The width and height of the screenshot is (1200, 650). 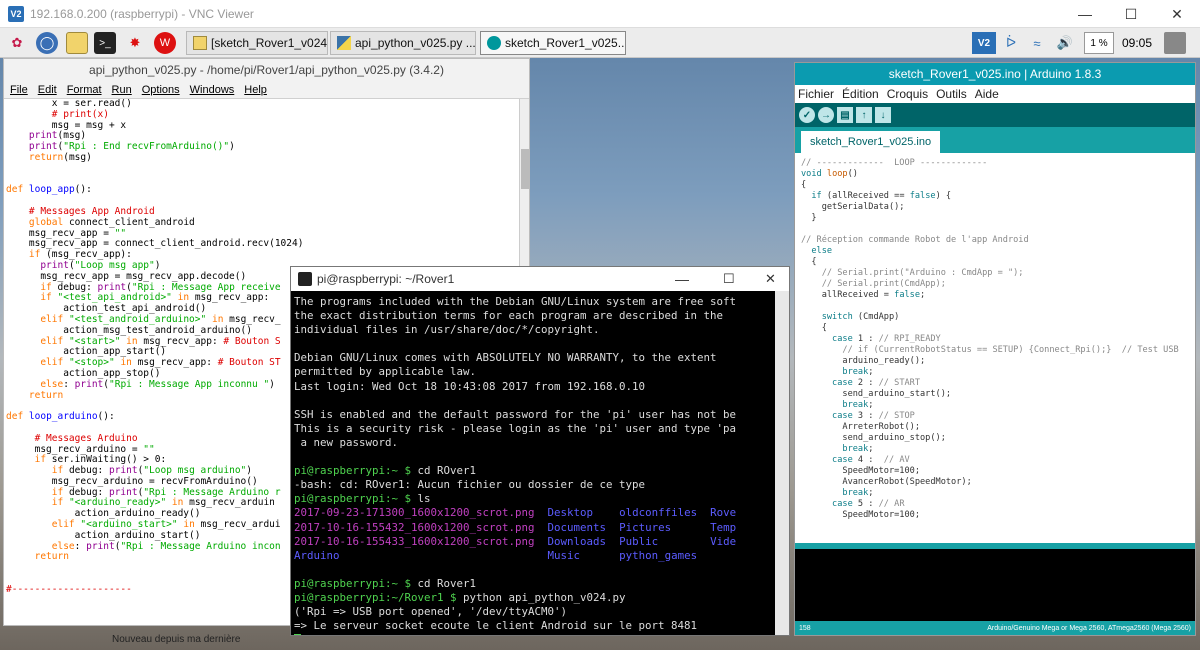 What do you see at coordinates (17, 43) in the screenshot?
I see `raspberry-icon: ✿` at bounding box center [17, 43].